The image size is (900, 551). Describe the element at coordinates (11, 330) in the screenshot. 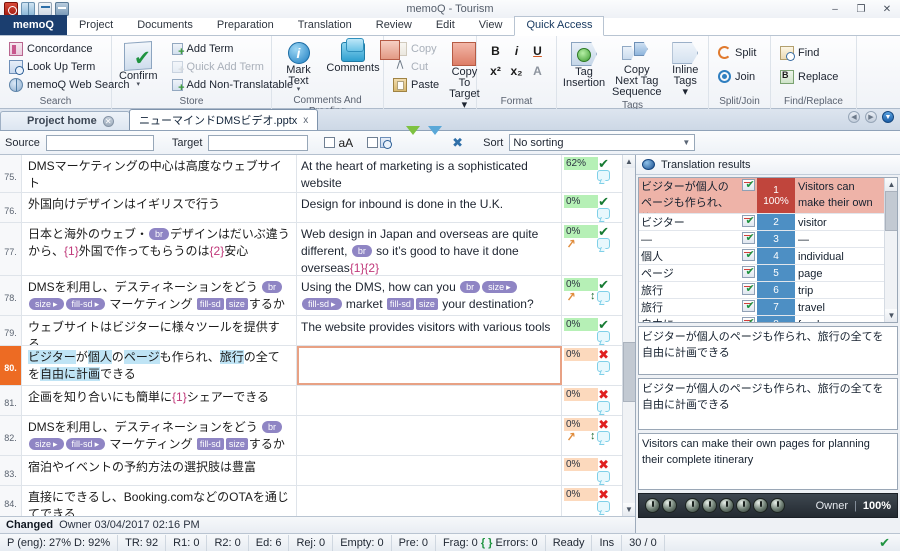

I see `row-number: 79.` at that location.